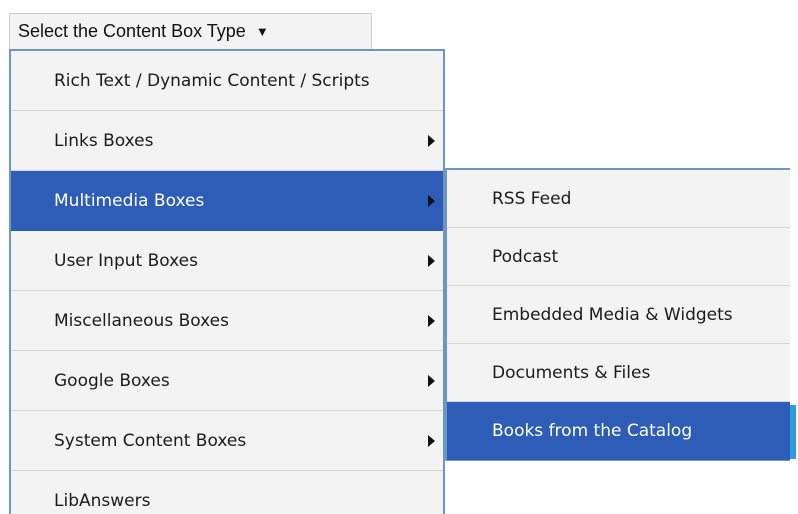 The image size is (798, 514). I want to click on submenu-item-label: RSS Feed, so click(532, 198).